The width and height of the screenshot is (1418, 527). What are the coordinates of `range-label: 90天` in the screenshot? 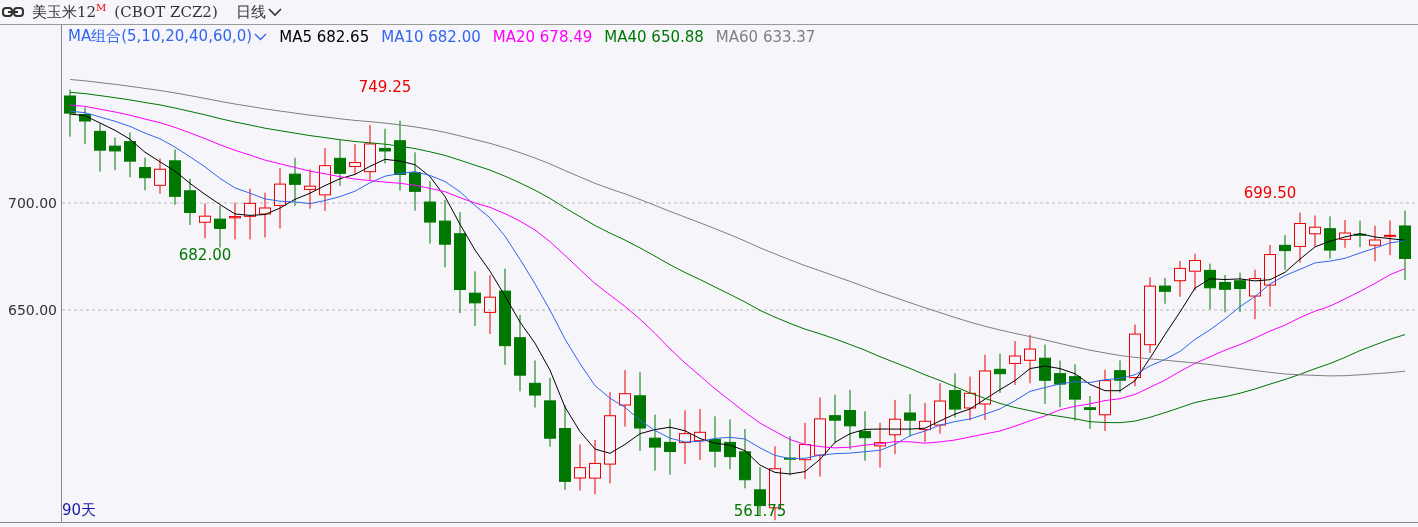 It's located at (79, 510).